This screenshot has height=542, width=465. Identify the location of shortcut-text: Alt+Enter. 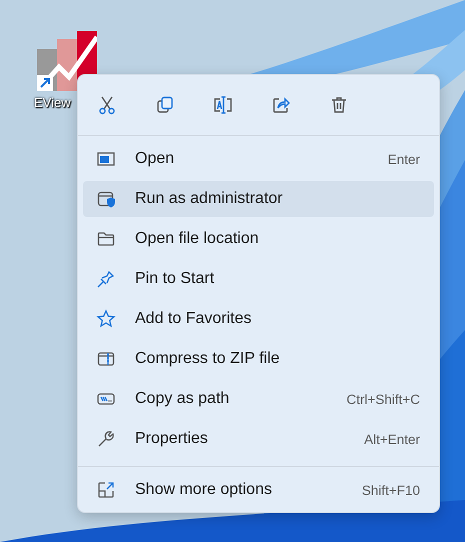
(392, 439).